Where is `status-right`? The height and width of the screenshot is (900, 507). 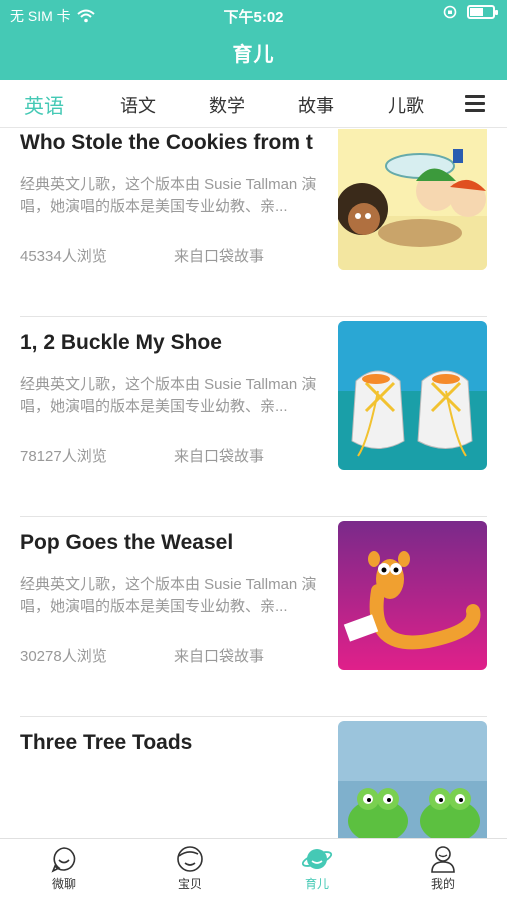
status-right is located at coordinates (470, 12).